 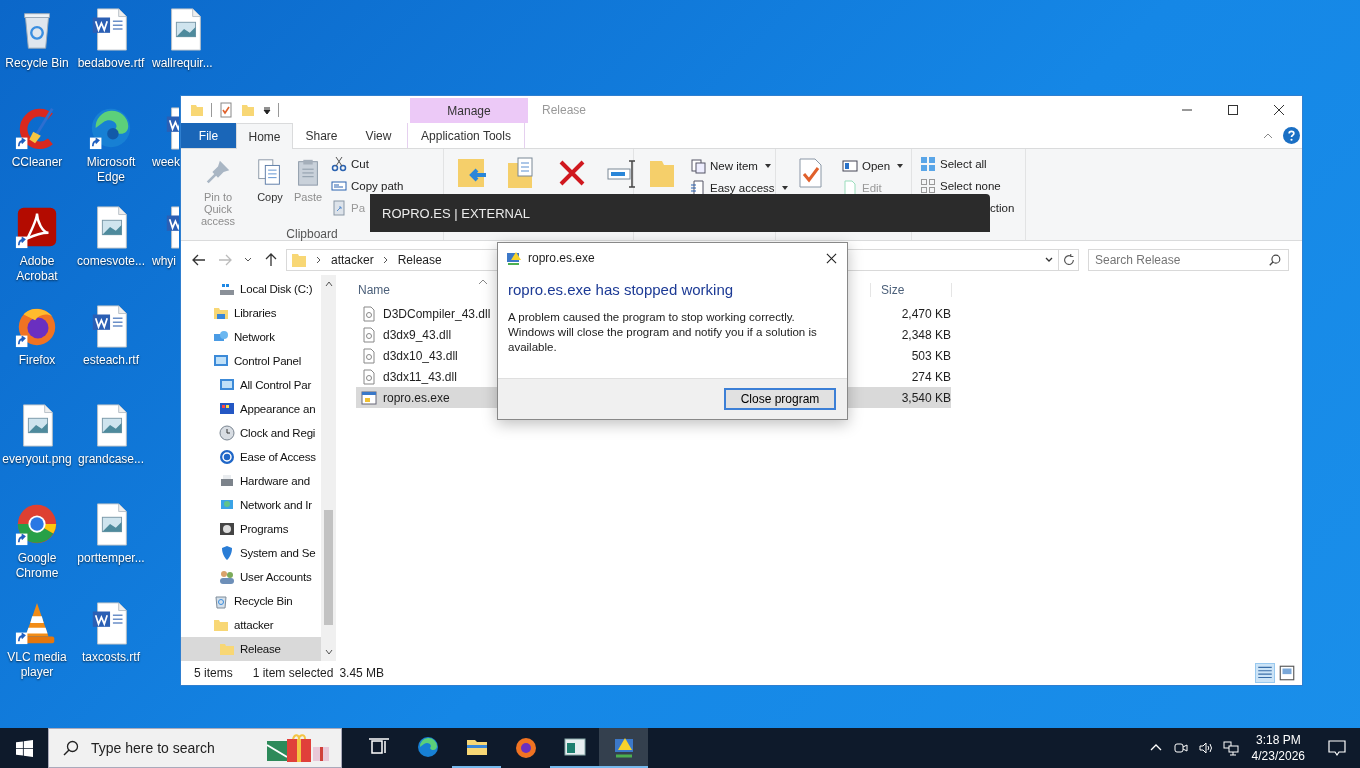 I want to click on file-size: 274 KB, so click(x=930, y=376).